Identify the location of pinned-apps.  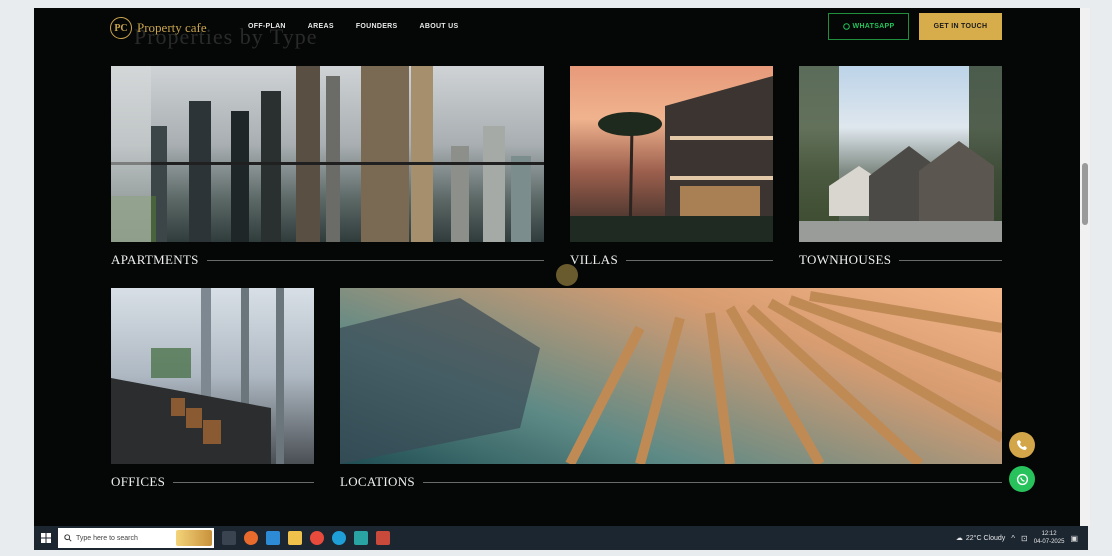
(306, 538).